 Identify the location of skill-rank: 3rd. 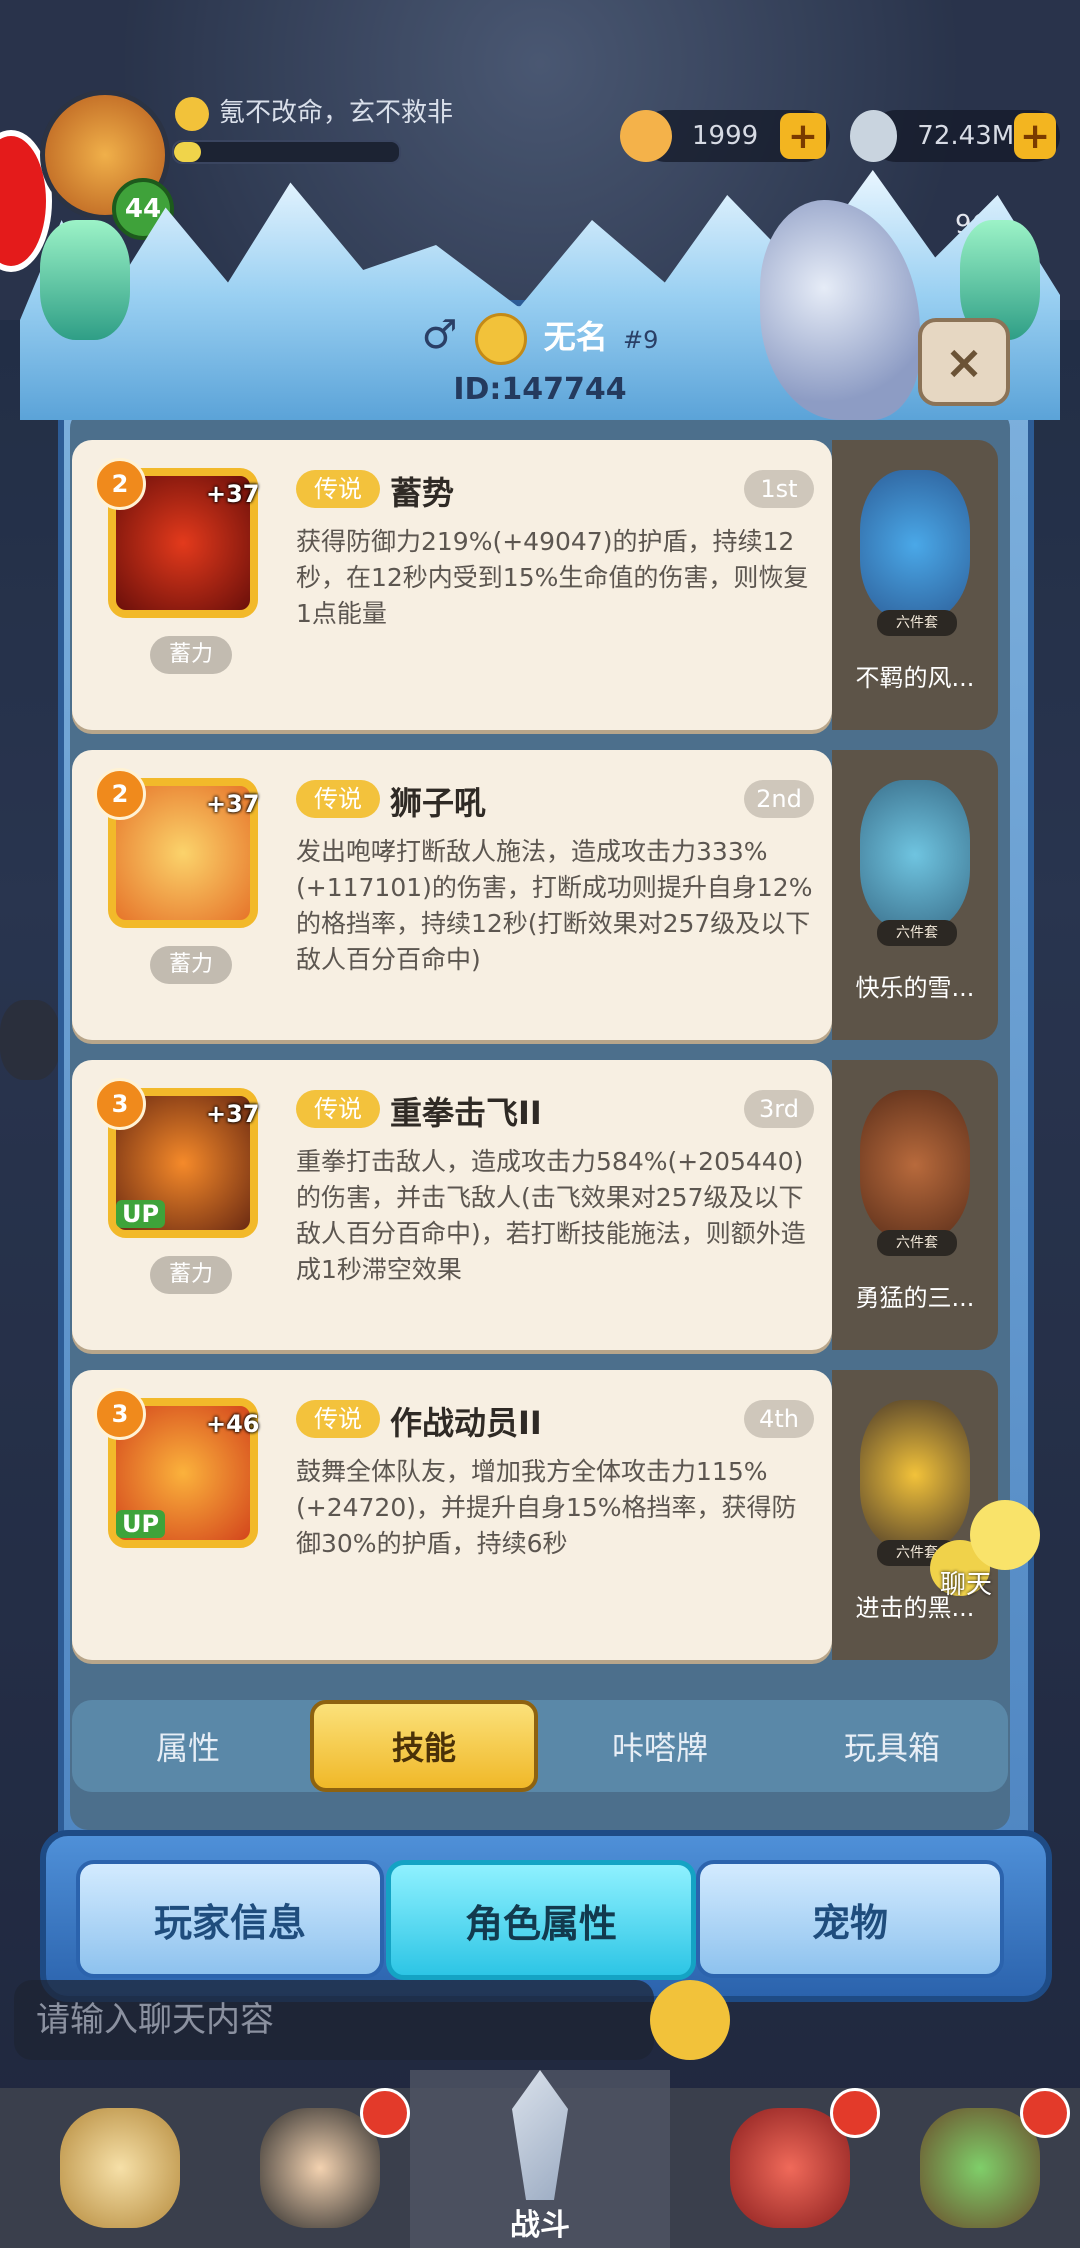
(779, 1109).